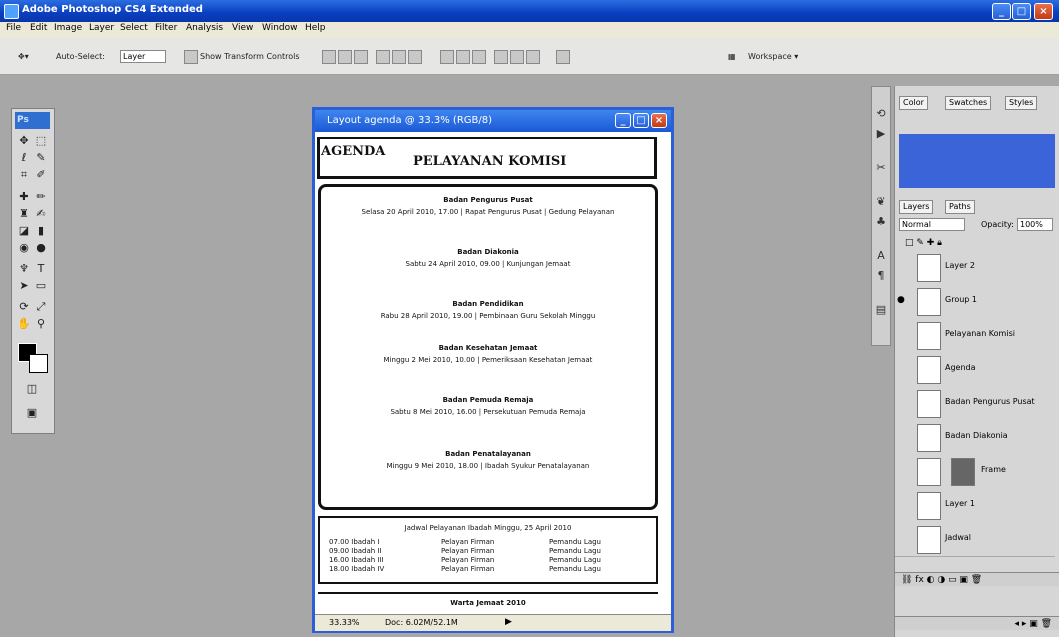  I want to click on layer-row: Badan Pengurus Pusat, so click(975, 403).